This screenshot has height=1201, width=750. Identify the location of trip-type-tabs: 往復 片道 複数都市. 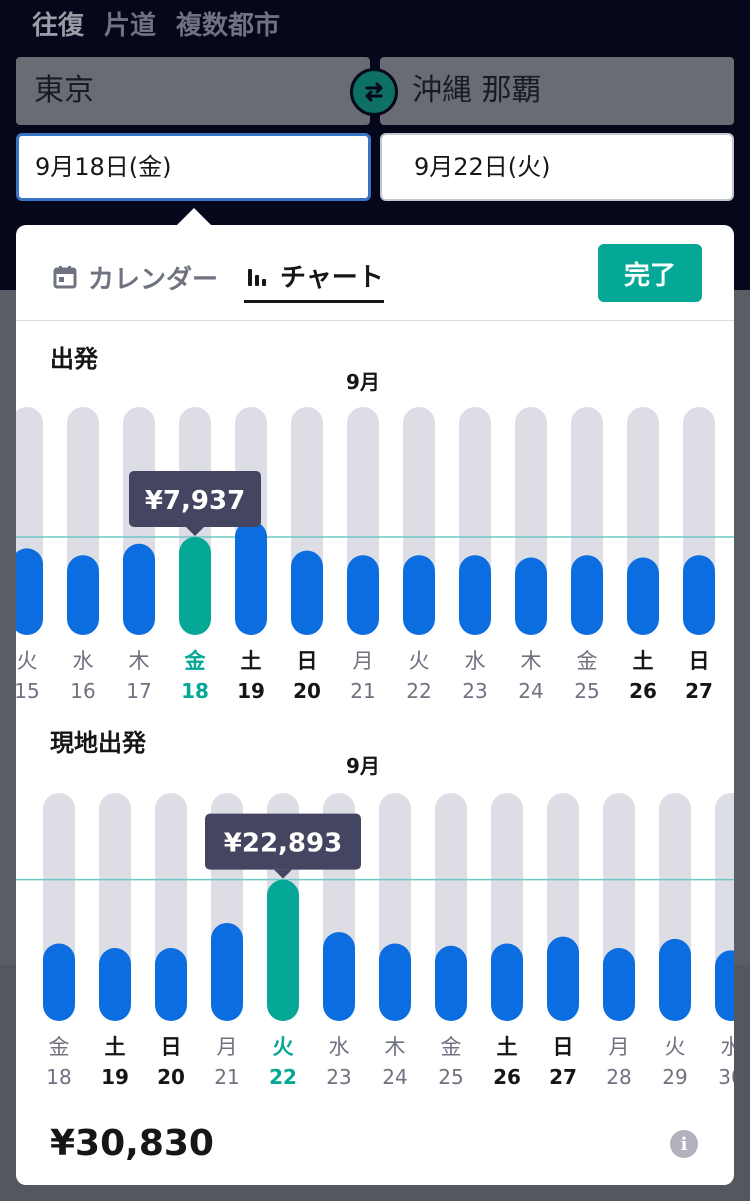
(156, 26).